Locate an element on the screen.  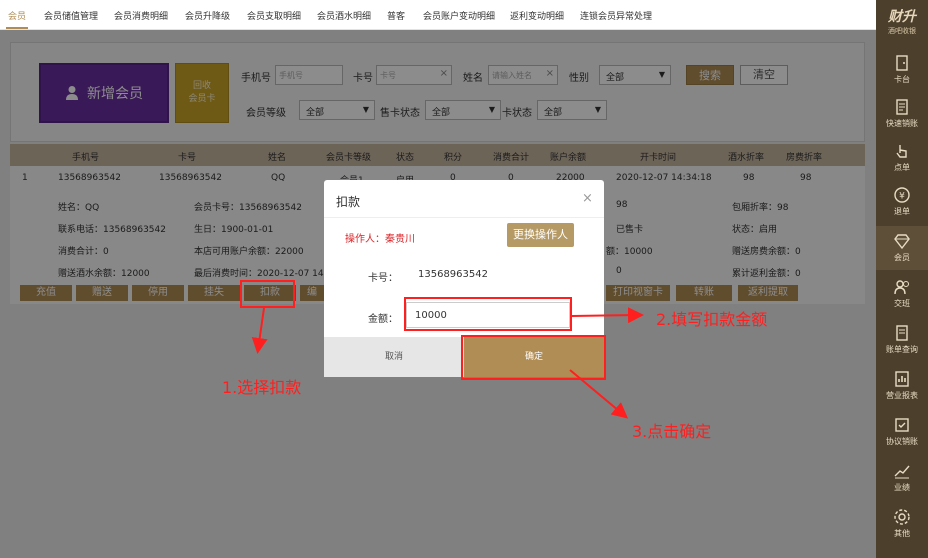
arrow-step2 is located at coordinates (607, 315).